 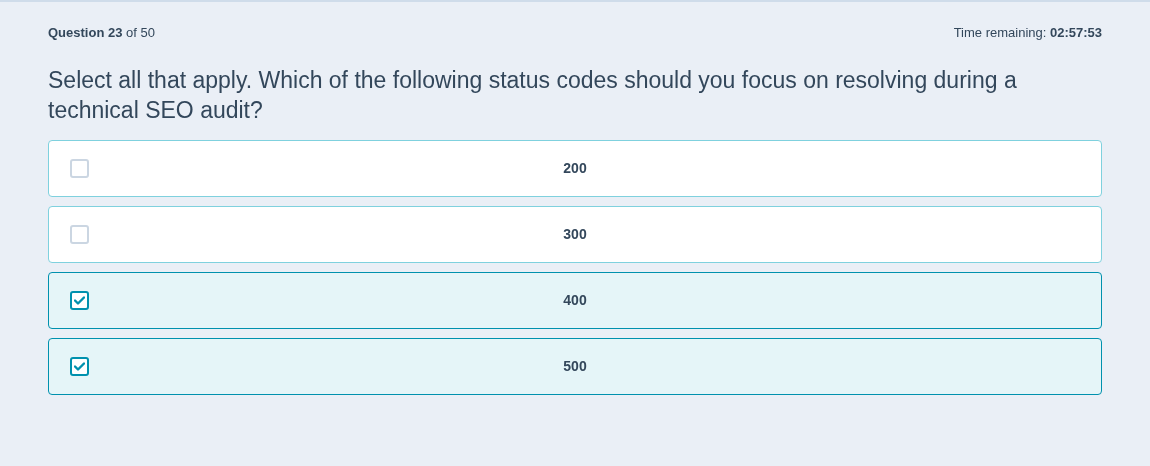 I want to click on answer-option: 300, so click(x=575, y=234).